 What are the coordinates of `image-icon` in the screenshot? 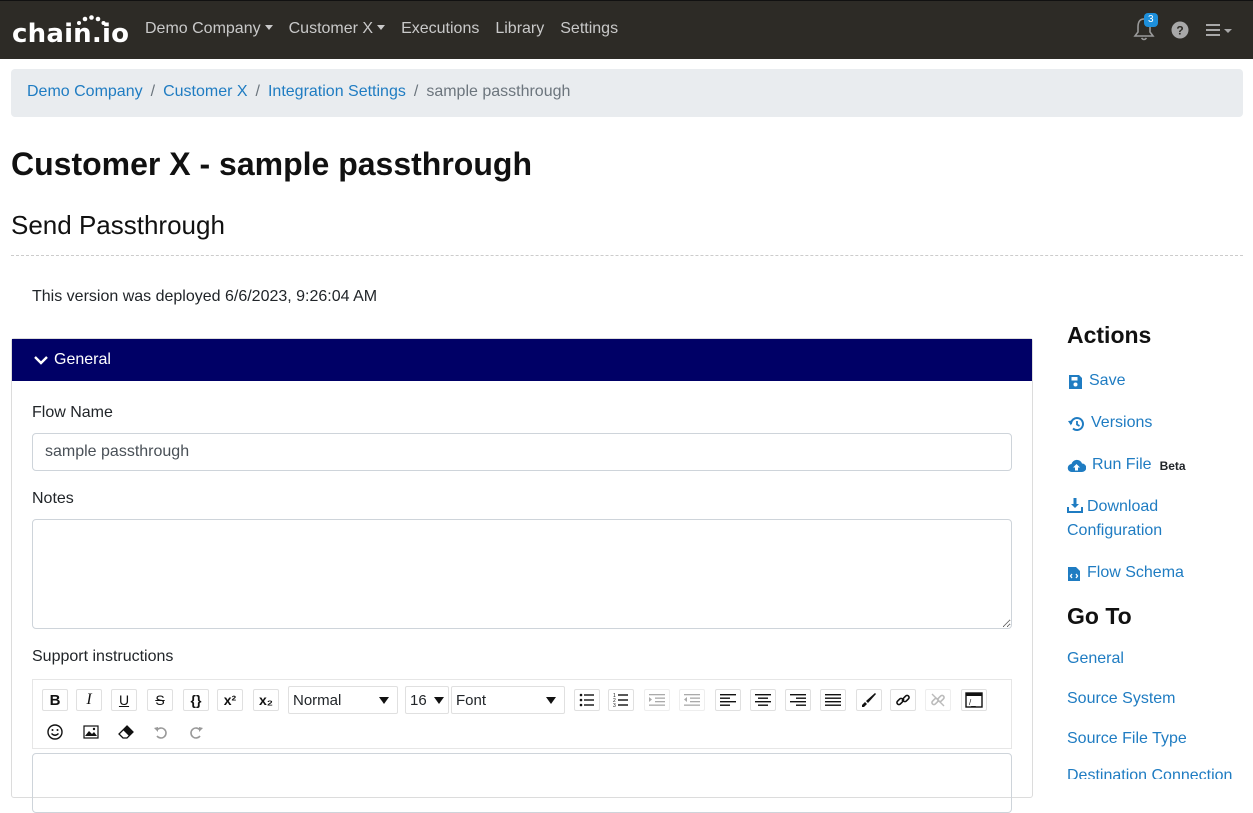 It's located at (91, 732).